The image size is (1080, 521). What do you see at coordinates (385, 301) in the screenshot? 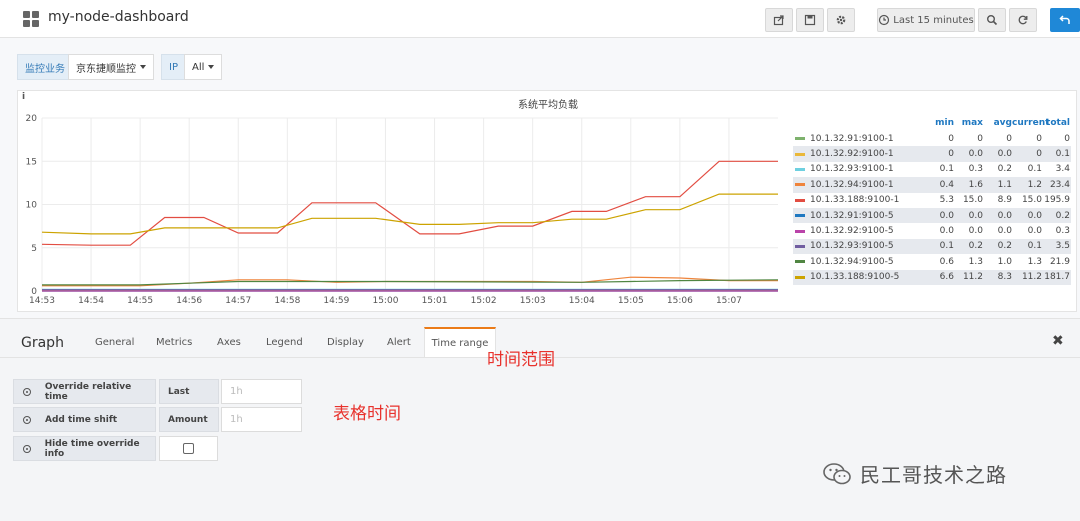
I see `x-tick-label: 15:00` at bounding box center [385, 301].